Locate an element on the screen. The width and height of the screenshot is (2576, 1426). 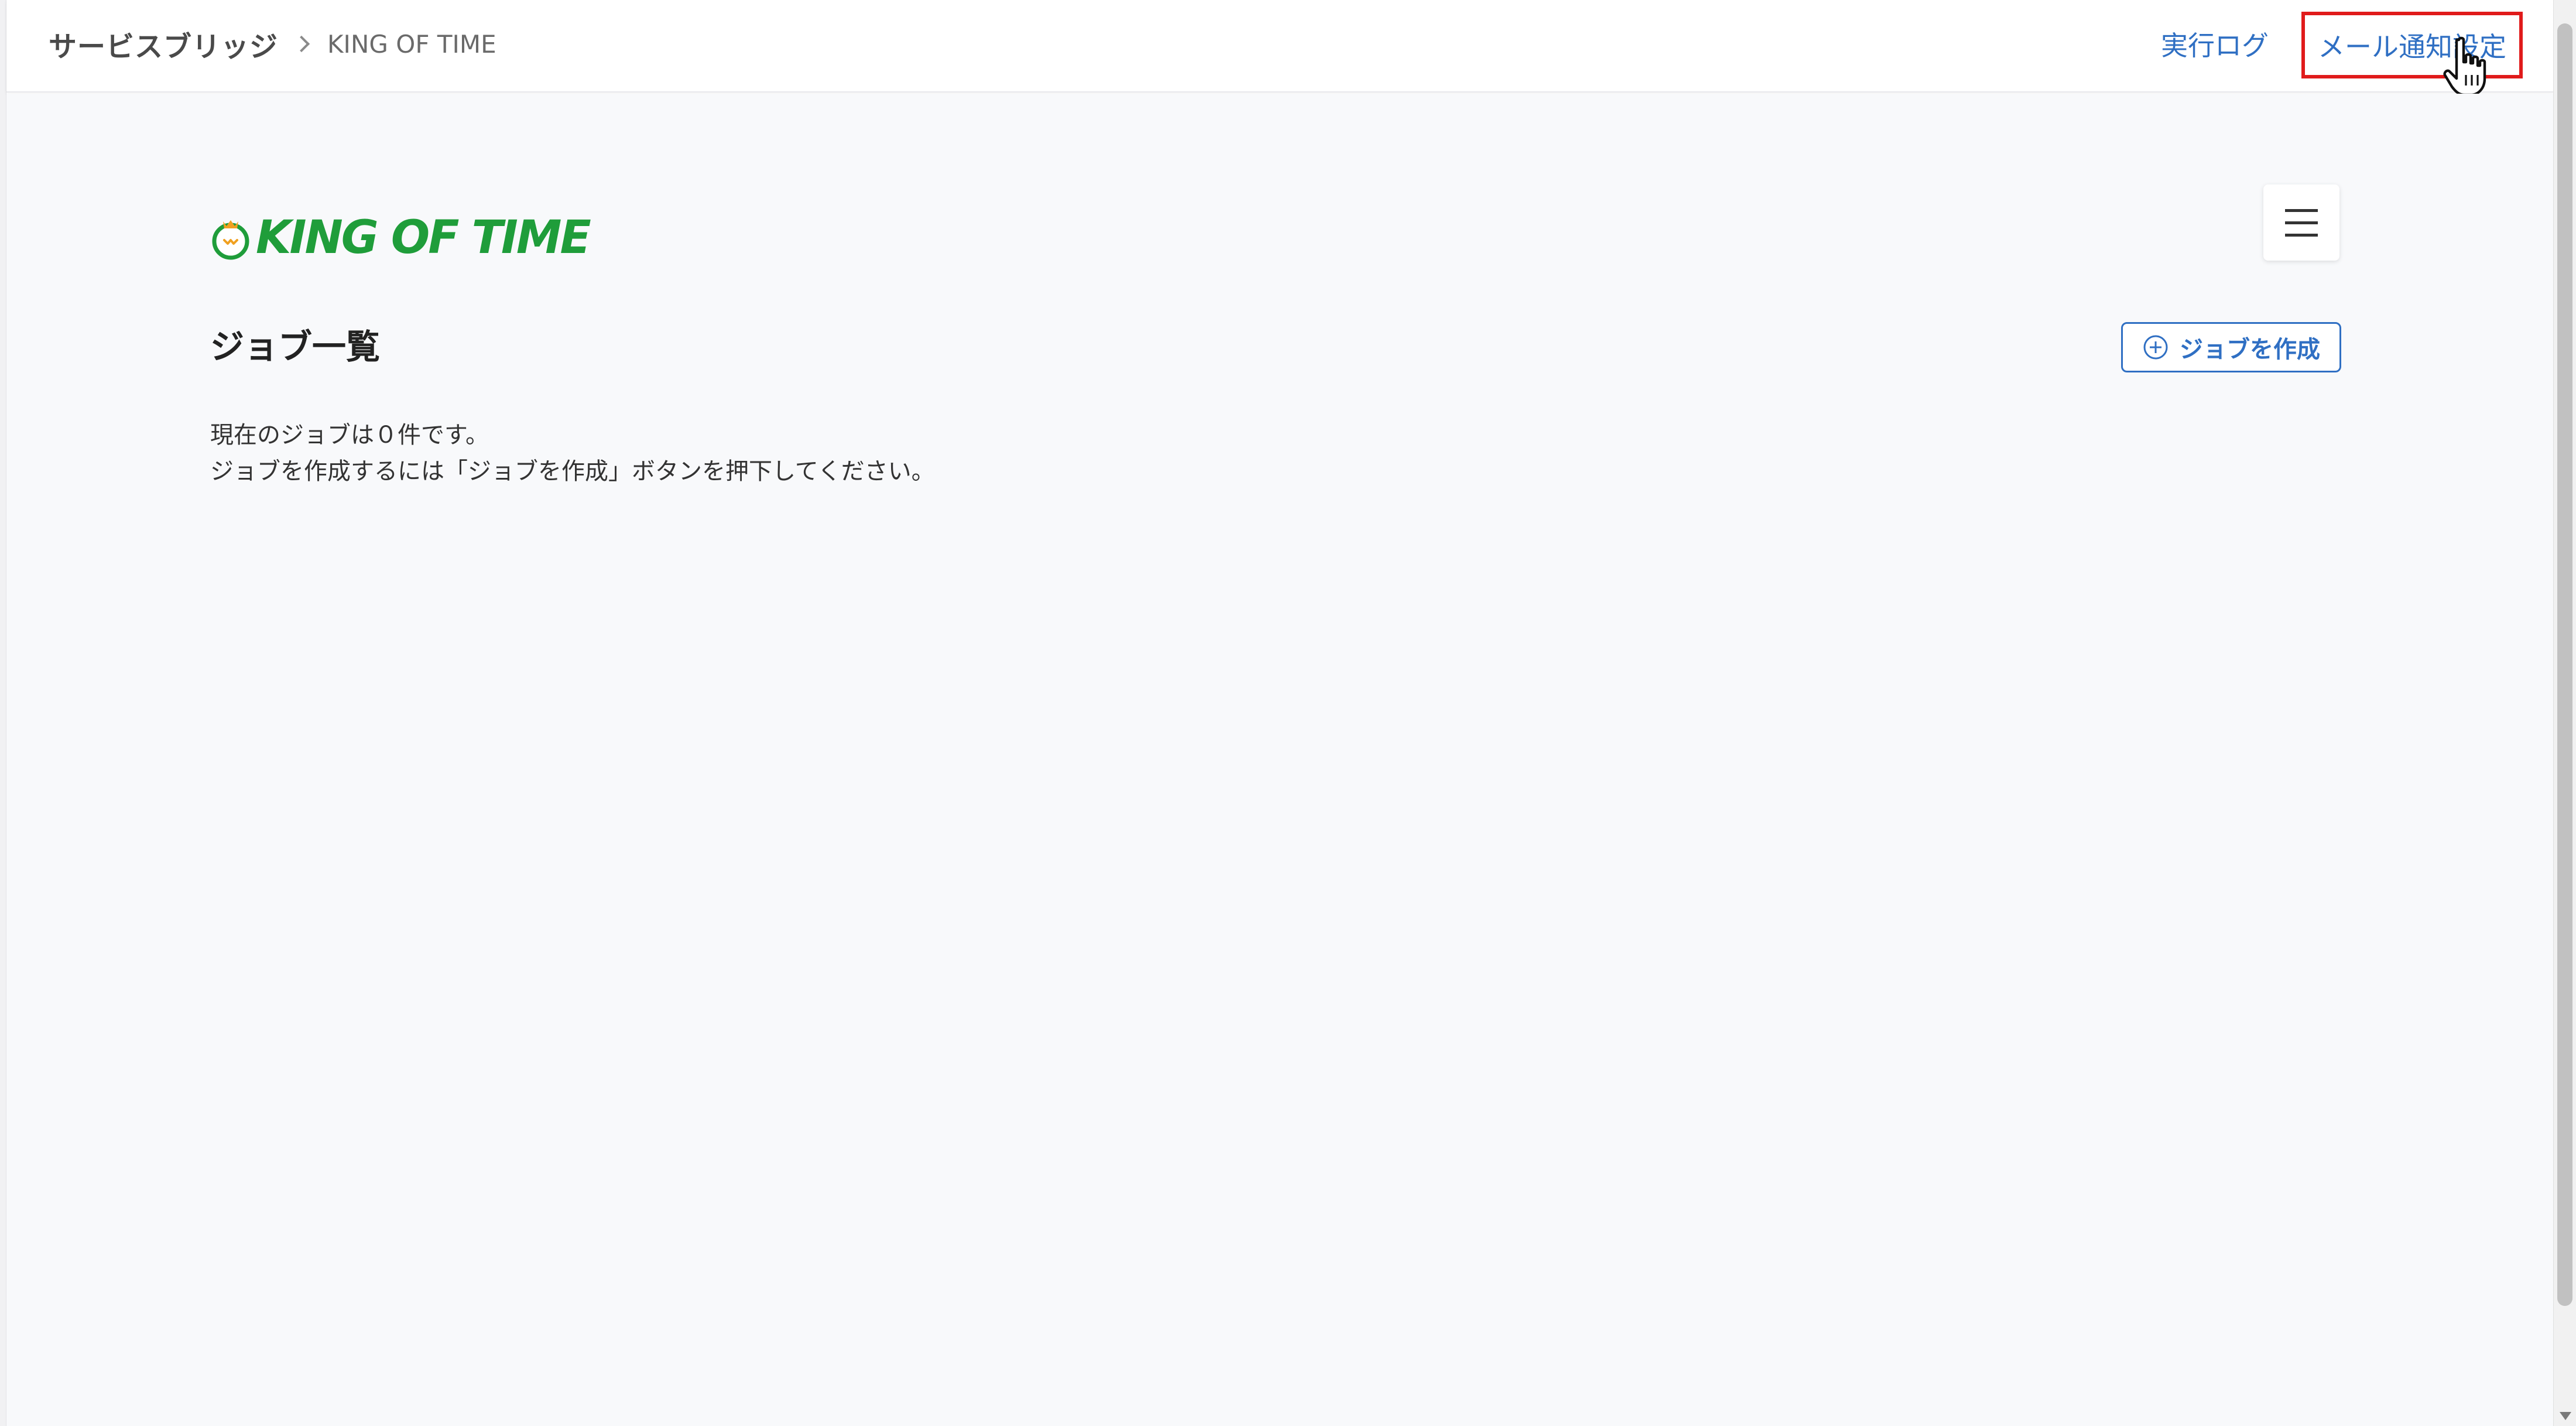
create-job-button: ジョブを作成 is located at coordinates (2231, 347).